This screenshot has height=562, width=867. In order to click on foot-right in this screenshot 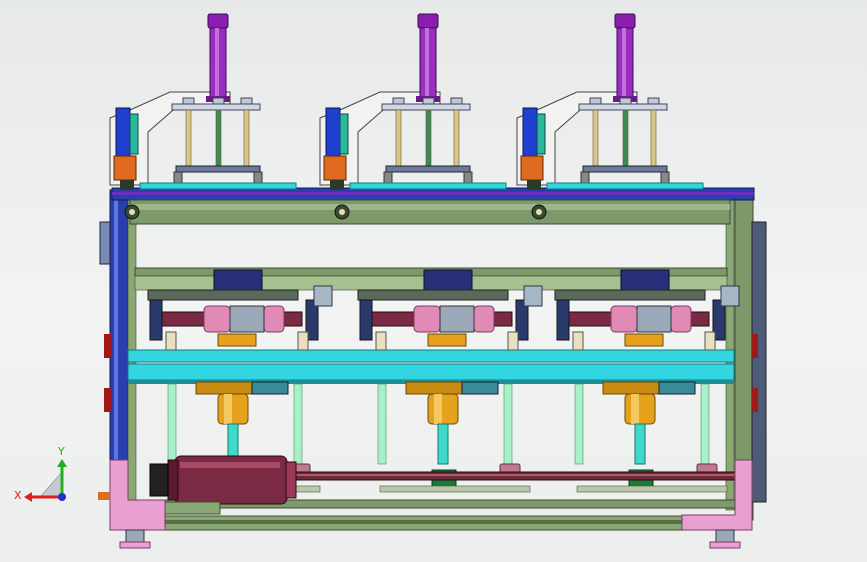, I will do `click(725, 536)`.